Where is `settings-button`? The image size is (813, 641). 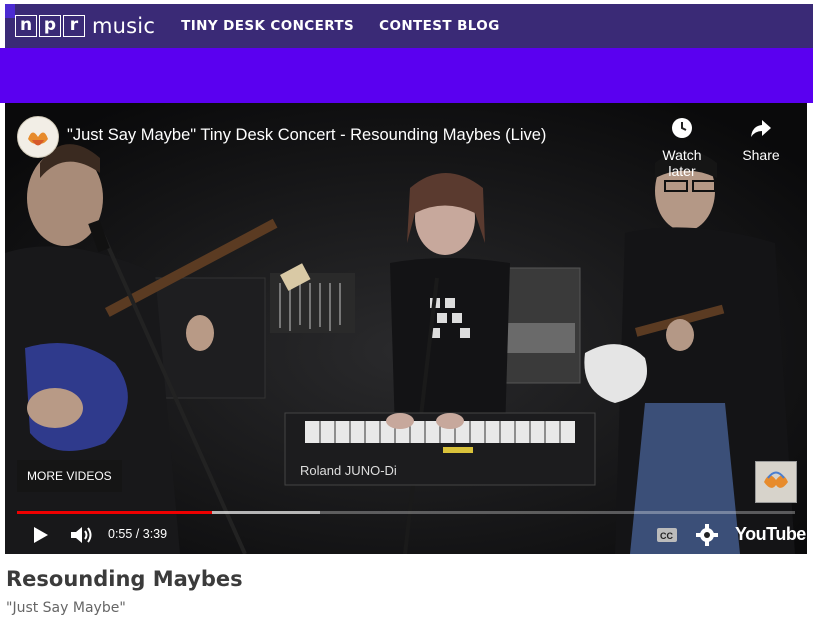 settings-button is located at coordinates (707, 535).